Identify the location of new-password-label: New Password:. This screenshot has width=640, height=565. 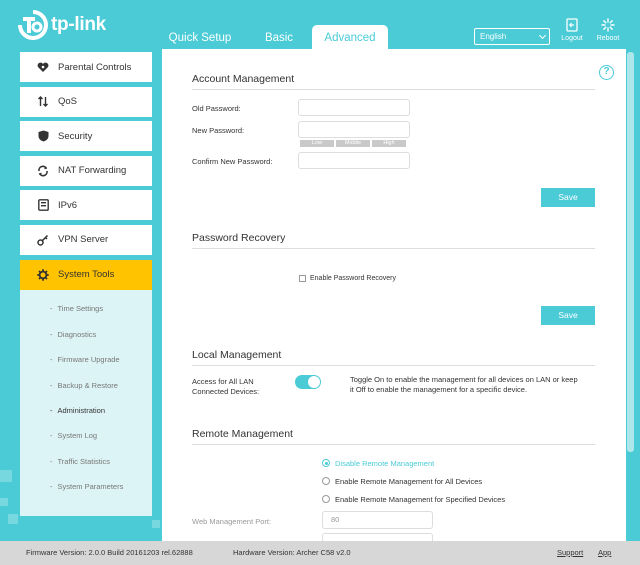
(218, 130).